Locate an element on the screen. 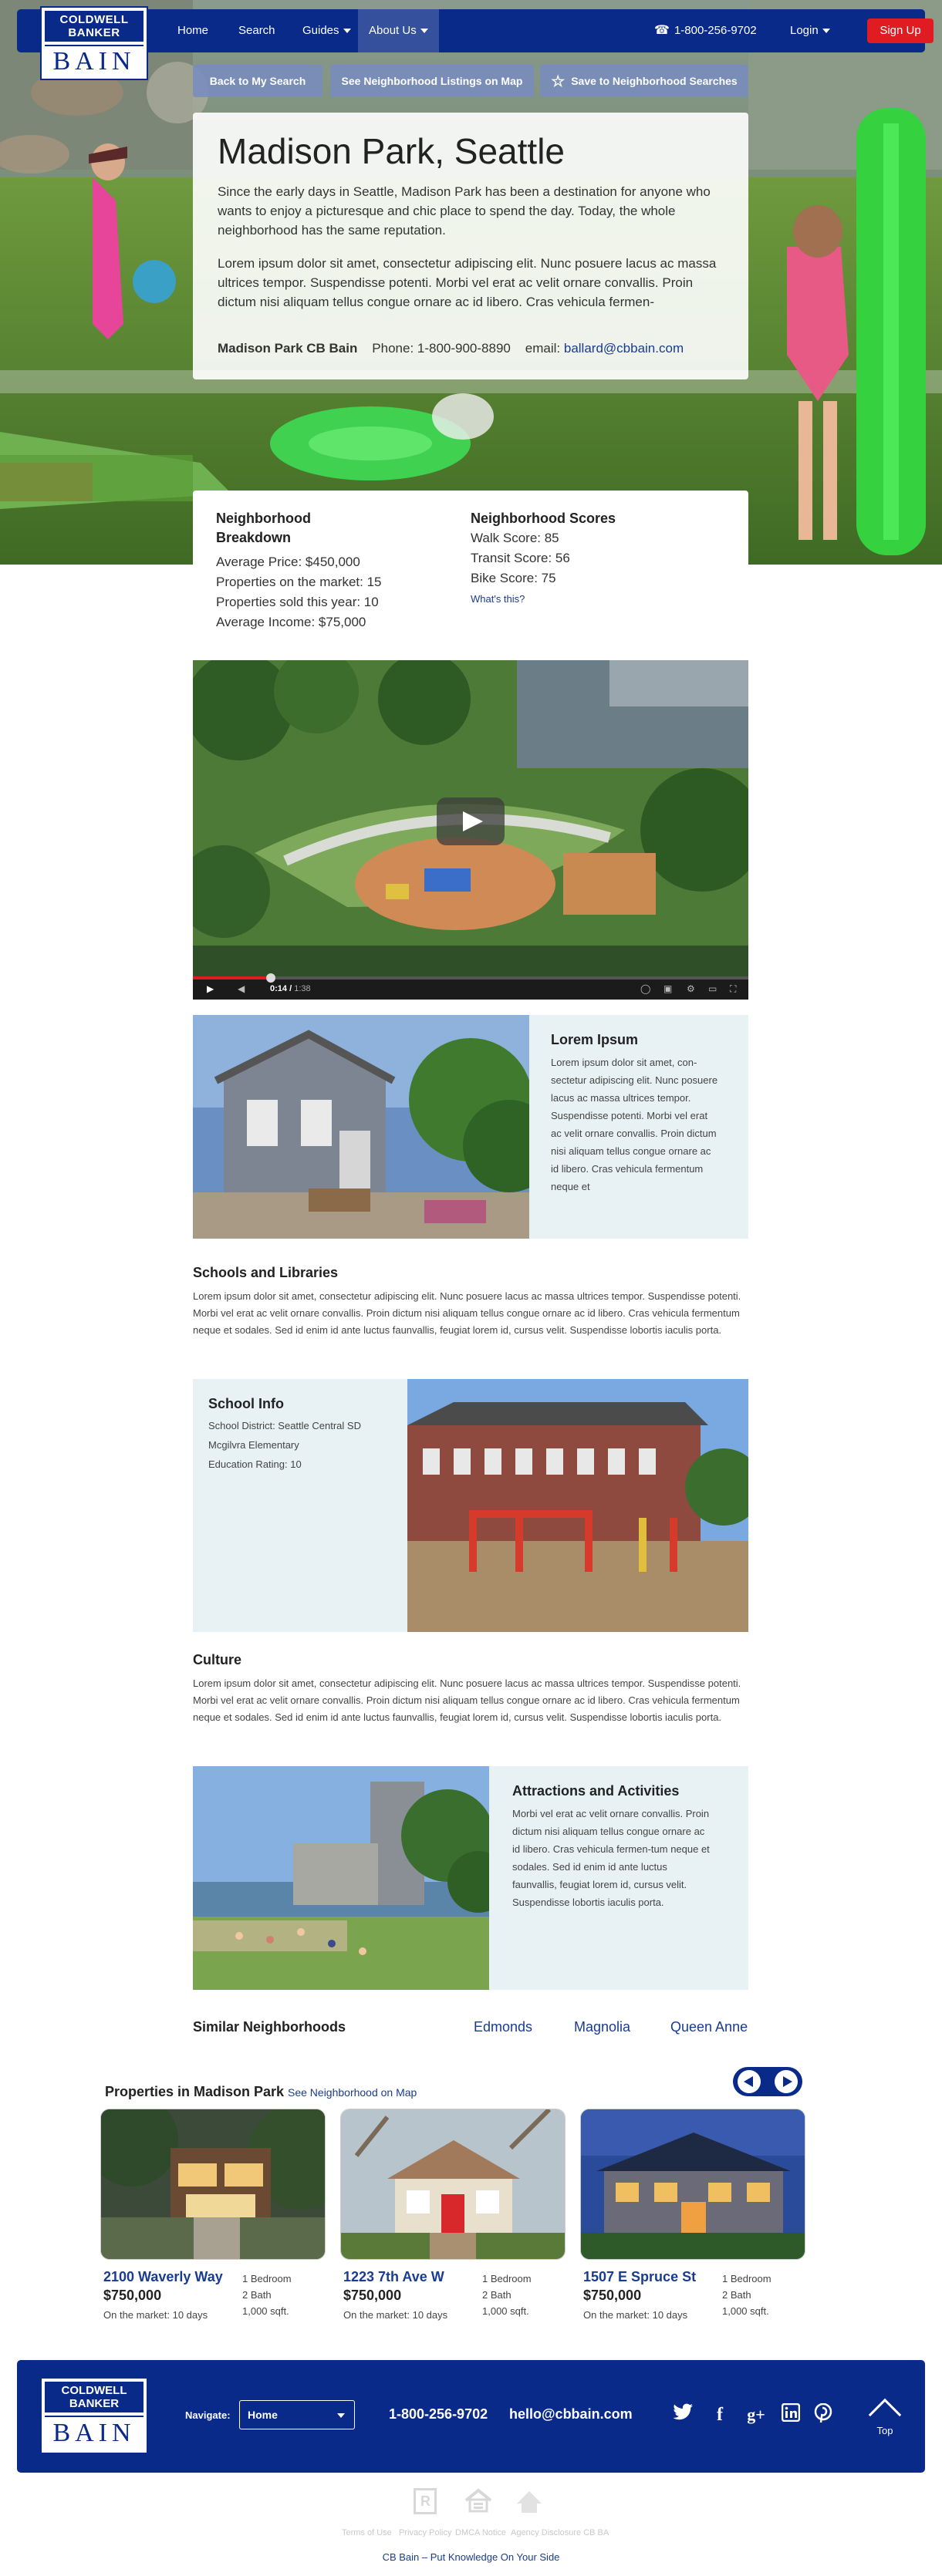  nav-login: Login is located at coordinates (810, 30).